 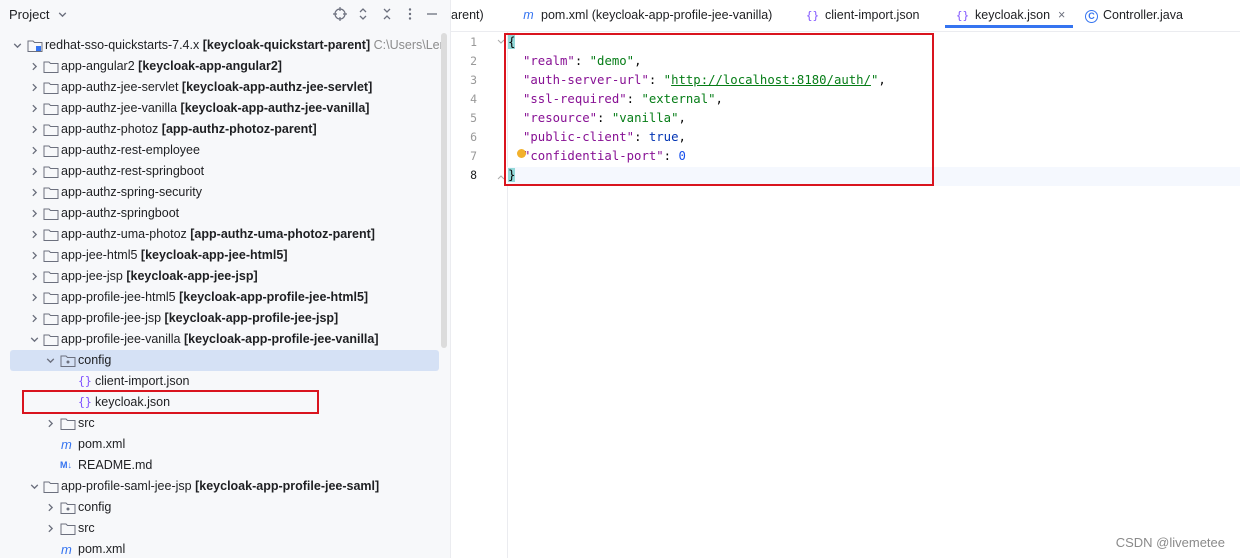 What do you see at coordinates (1061, 15) in the screenshot?
I see `close-icon: ×` at bounding box center [1061, 15].